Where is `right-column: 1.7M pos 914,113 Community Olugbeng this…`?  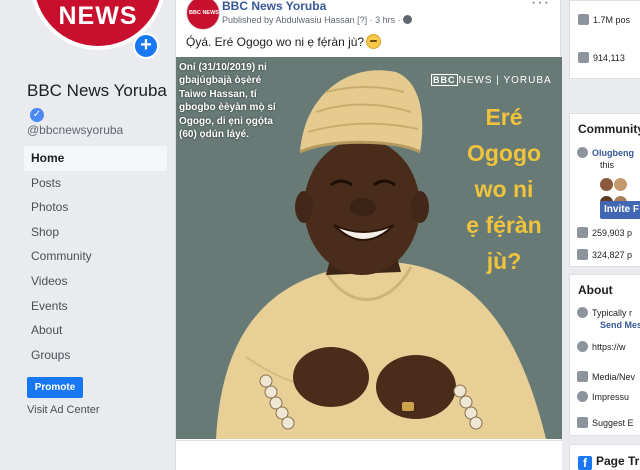
right-column: 1.7M pos 914,113 Community Olugbeng this… is located at coordinates (604, 235).